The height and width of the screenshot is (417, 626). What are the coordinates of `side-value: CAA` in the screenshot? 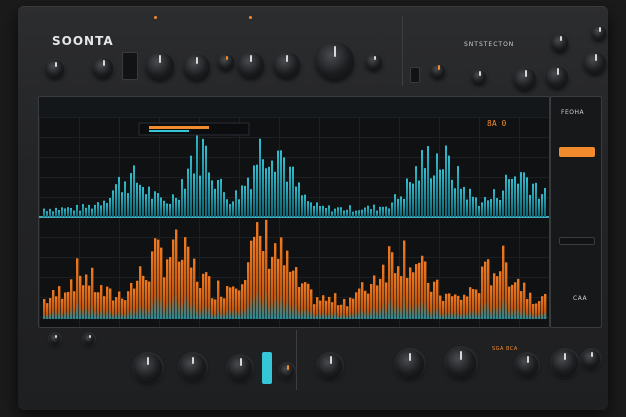 It's located at (580, 298).